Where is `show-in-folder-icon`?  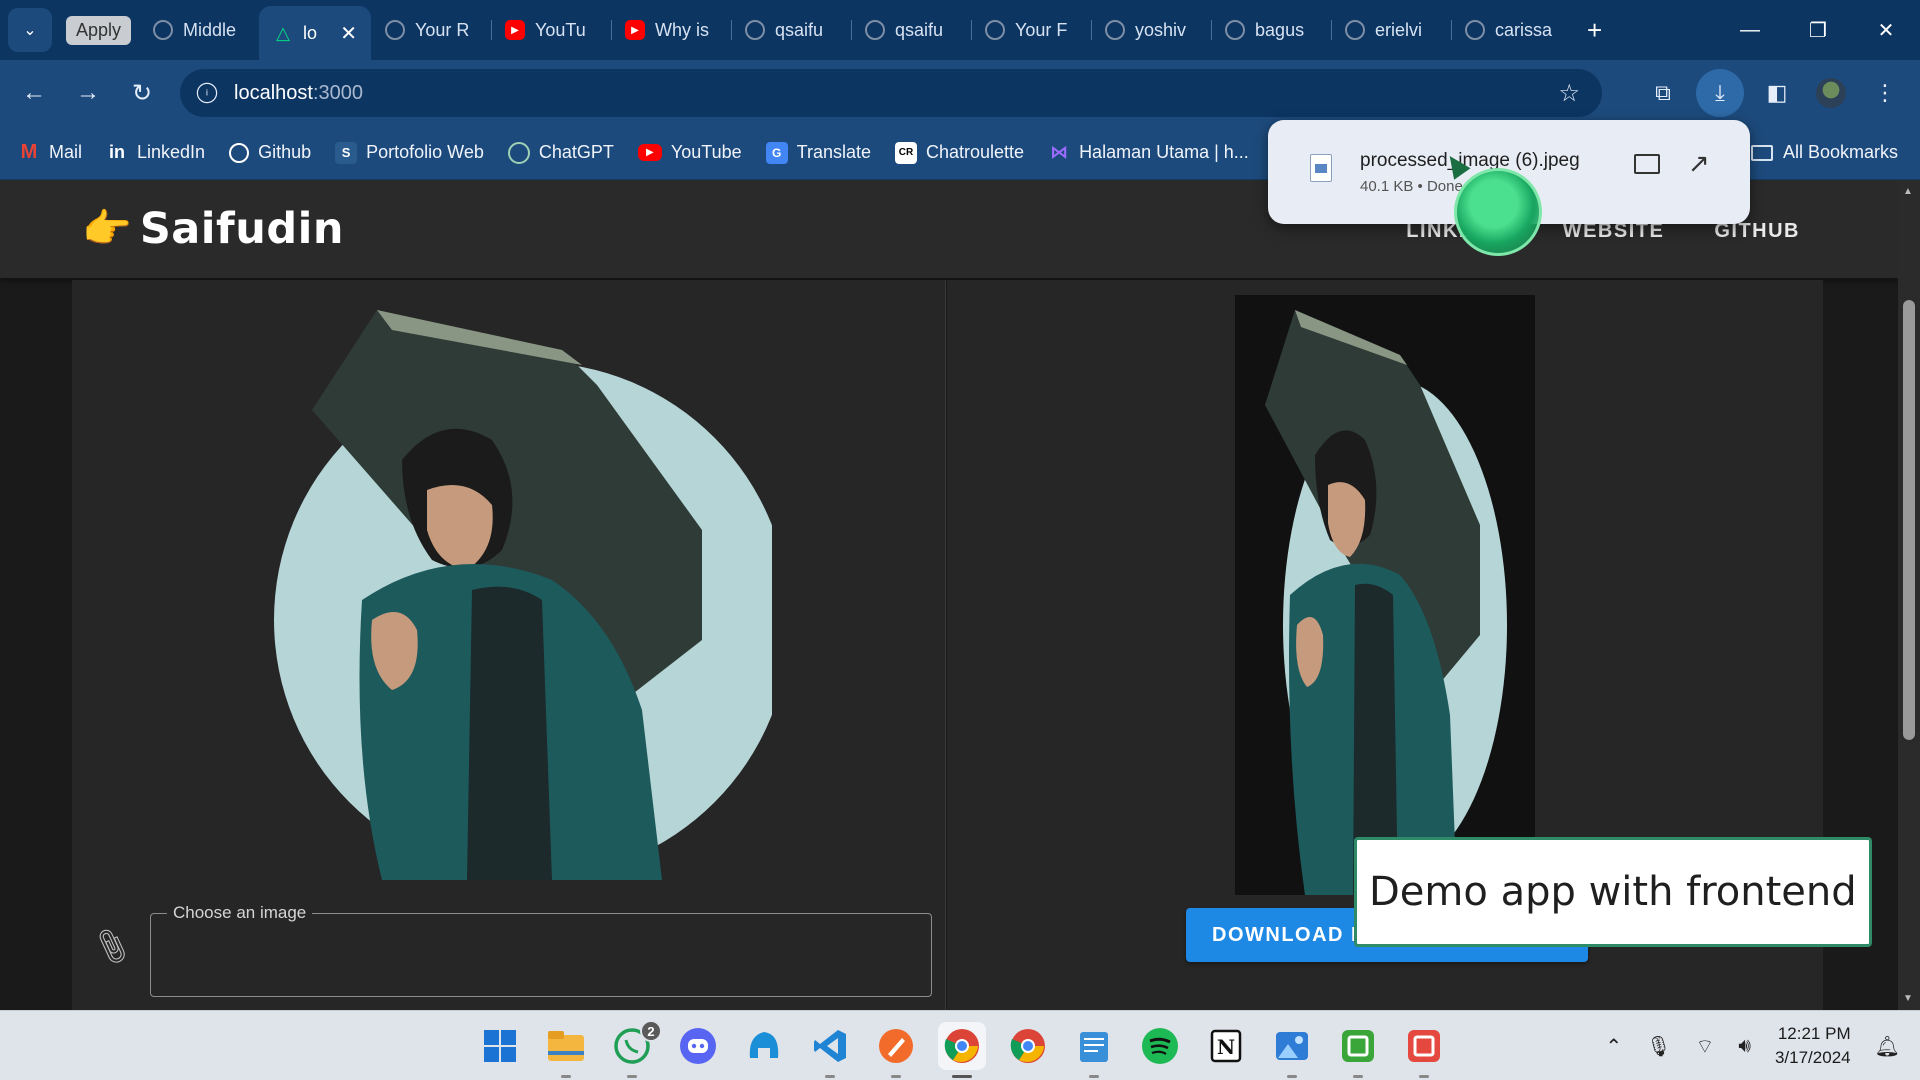
show-in-folder-icon is located at coordinates (1647, 164).